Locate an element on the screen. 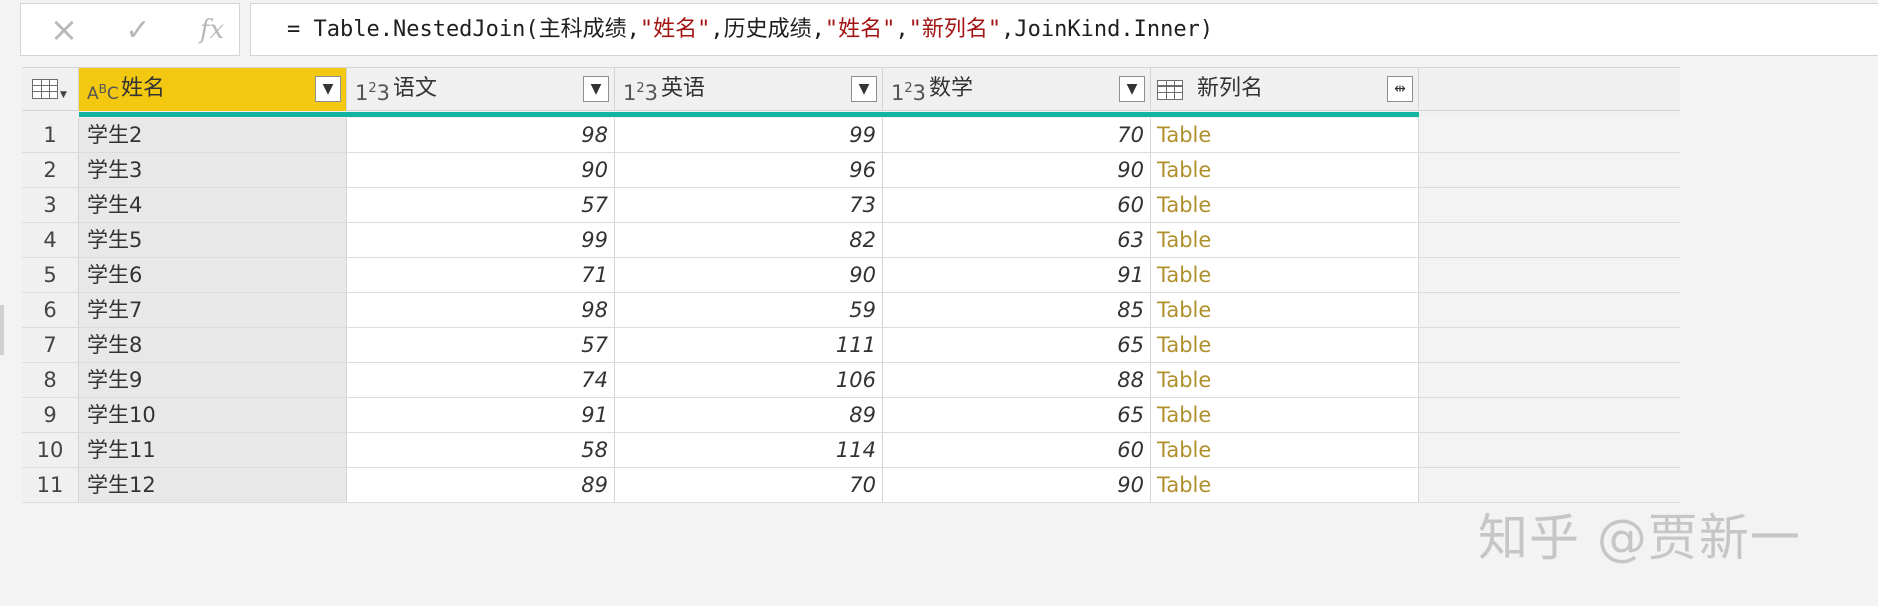 The height and width of the screenshot is (606, 1878). formula-code-token: ,JoinKind.Inner) is located at coordinates (1107, 29).